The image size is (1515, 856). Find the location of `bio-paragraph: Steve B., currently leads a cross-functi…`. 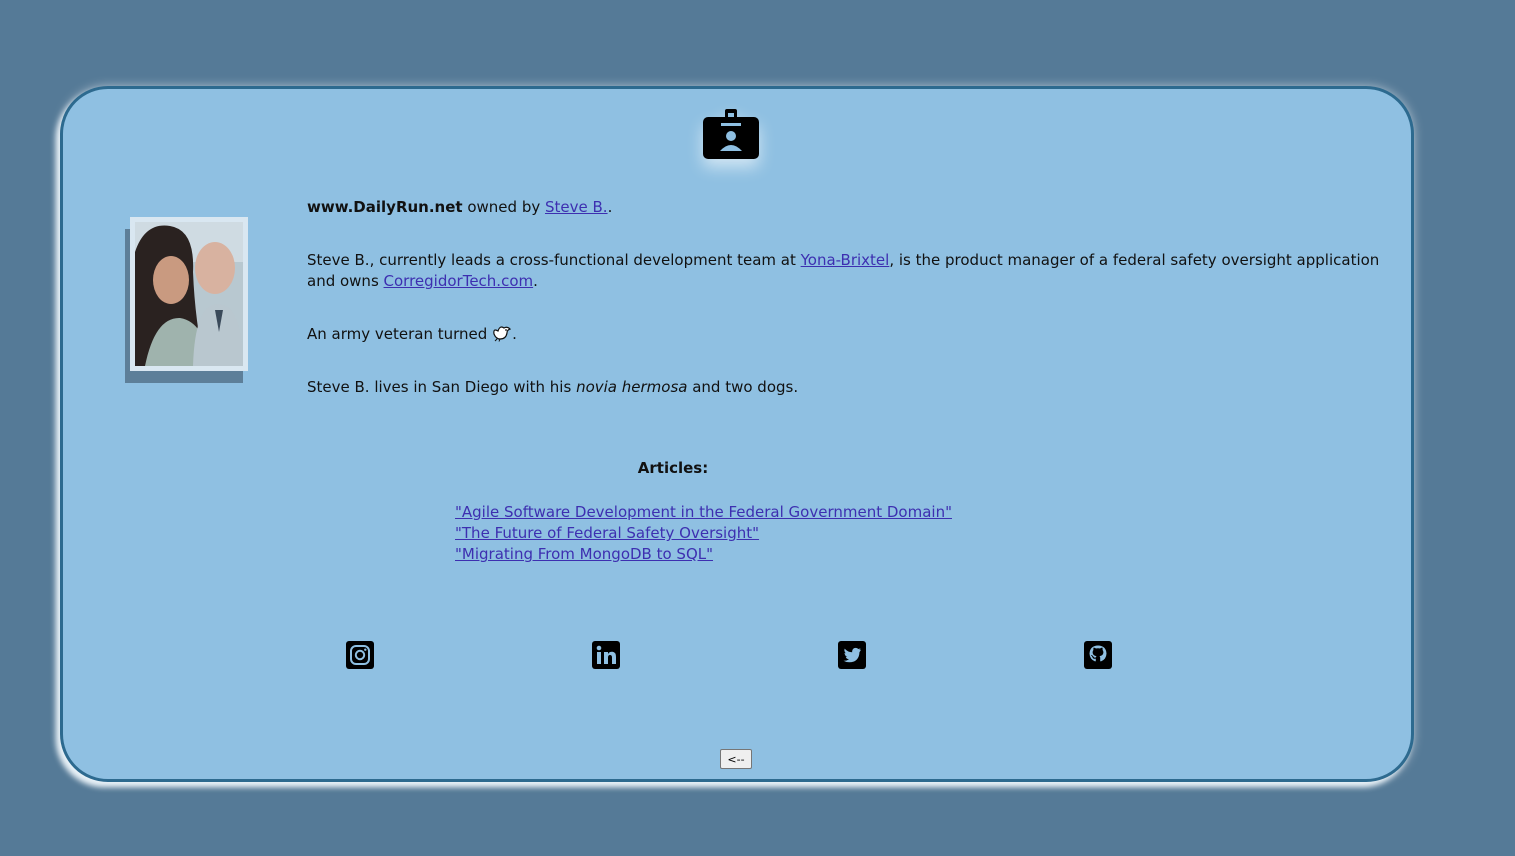

bio-paragraph: Steve B., currently leads a cross-functi… is located at coordinates (843, 270).